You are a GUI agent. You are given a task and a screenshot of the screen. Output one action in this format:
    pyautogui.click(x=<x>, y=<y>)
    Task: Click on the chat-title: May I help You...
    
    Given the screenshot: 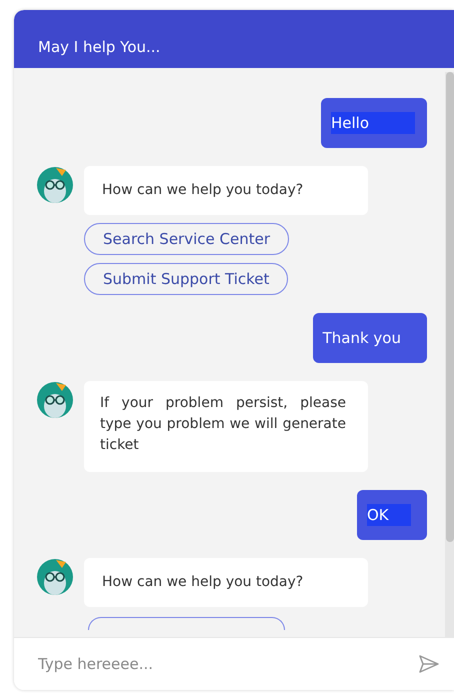 What is the action you would take?
    pyautogui.click(x=99, y=47)
    